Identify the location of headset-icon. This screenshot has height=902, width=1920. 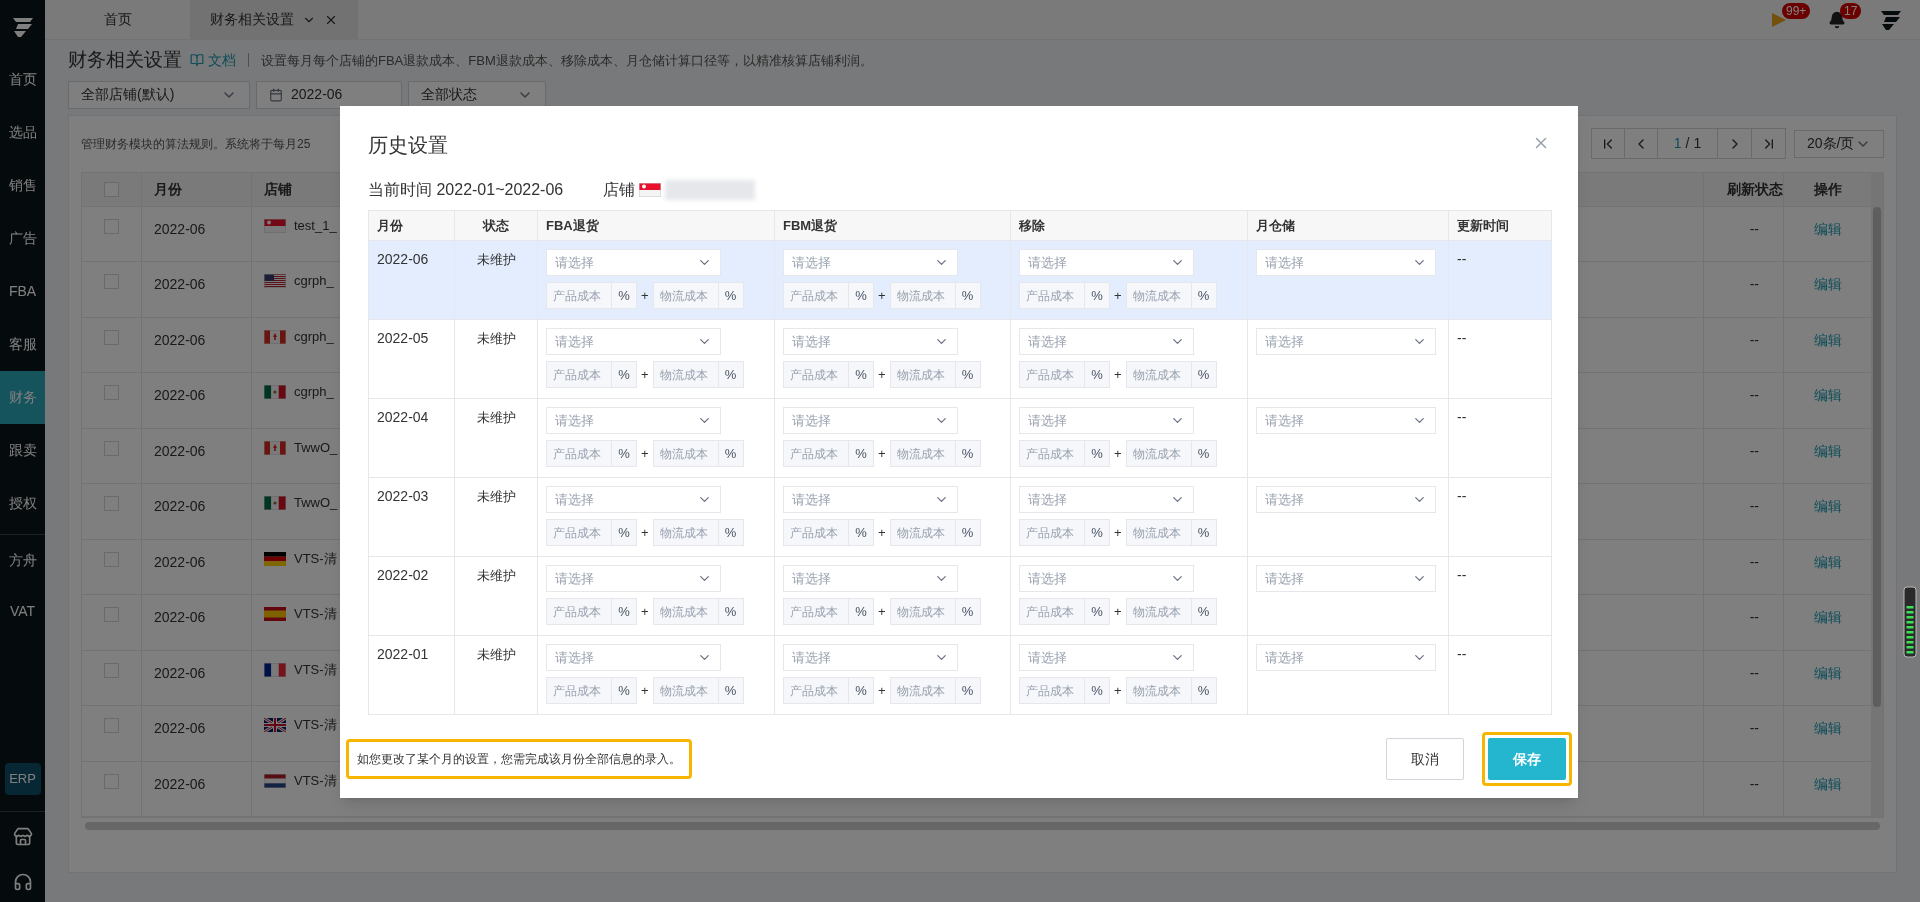
(22, 882).